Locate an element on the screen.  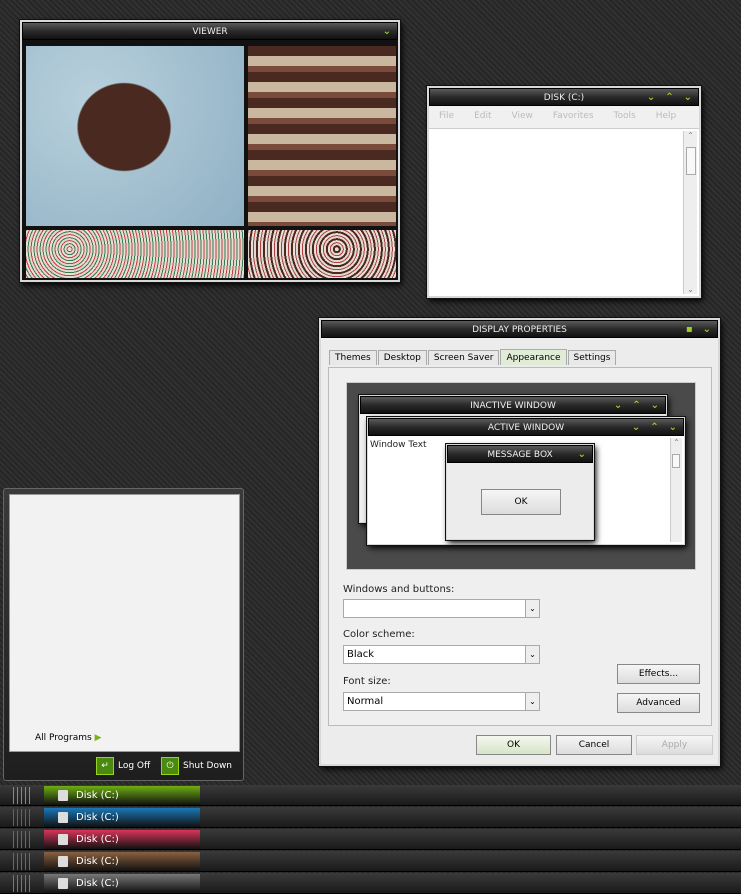
tab-desktop: Desktop is located at coordinates (402, 357).